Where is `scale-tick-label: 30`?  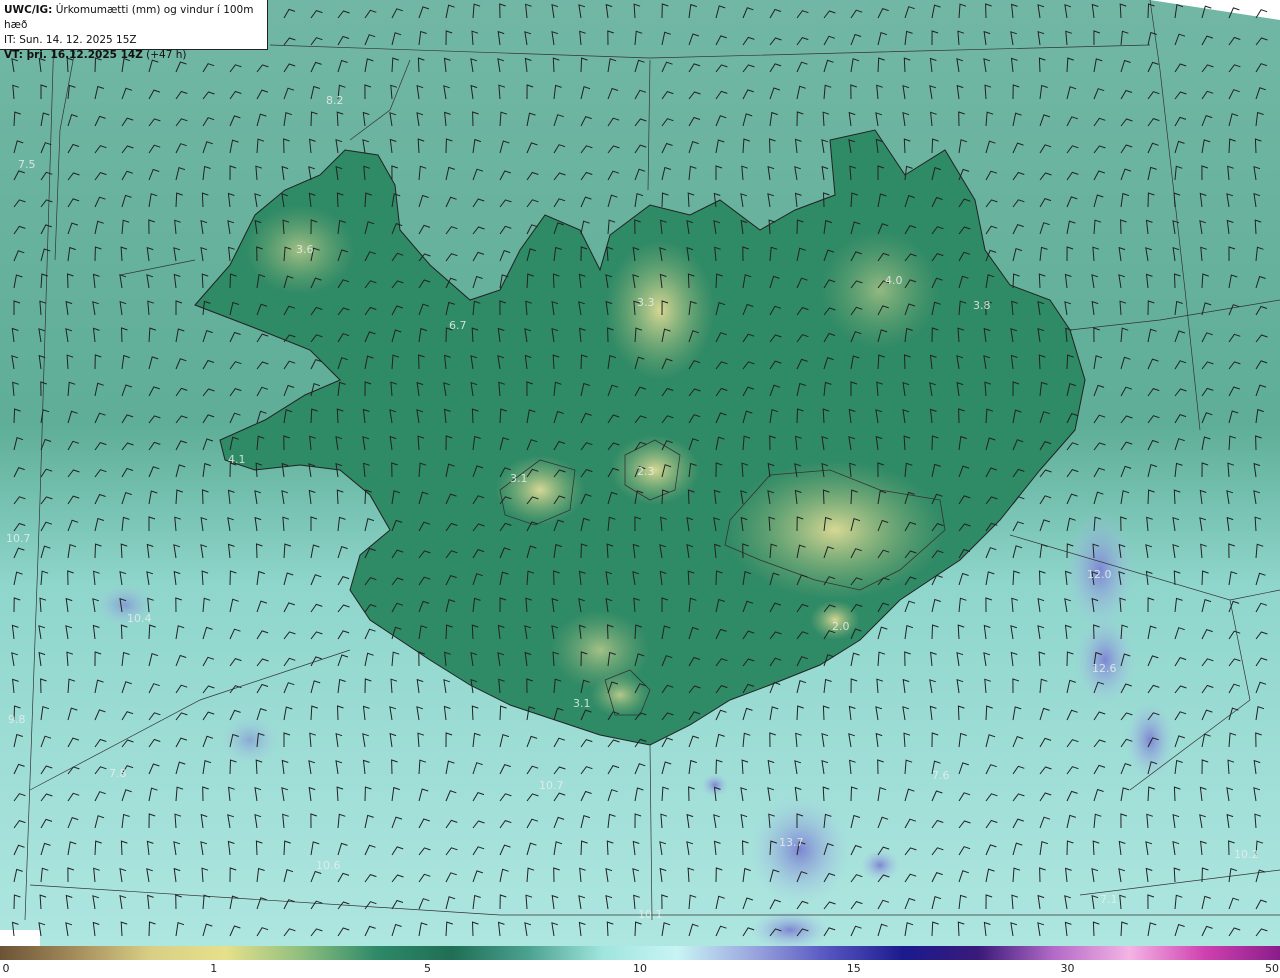
scale-tick-label: 30 is located at coordinates (1067, 968).